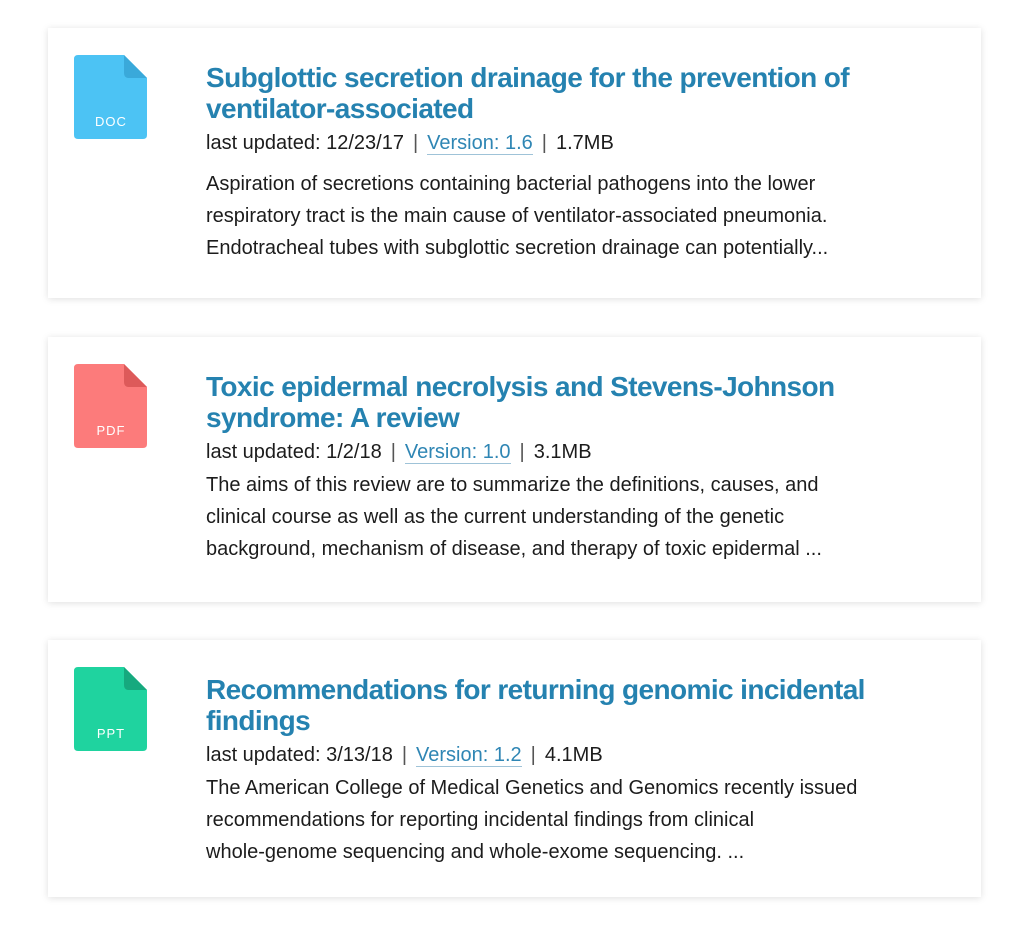  I want to click on doc-file-icon: DOC, so click(110, 97).